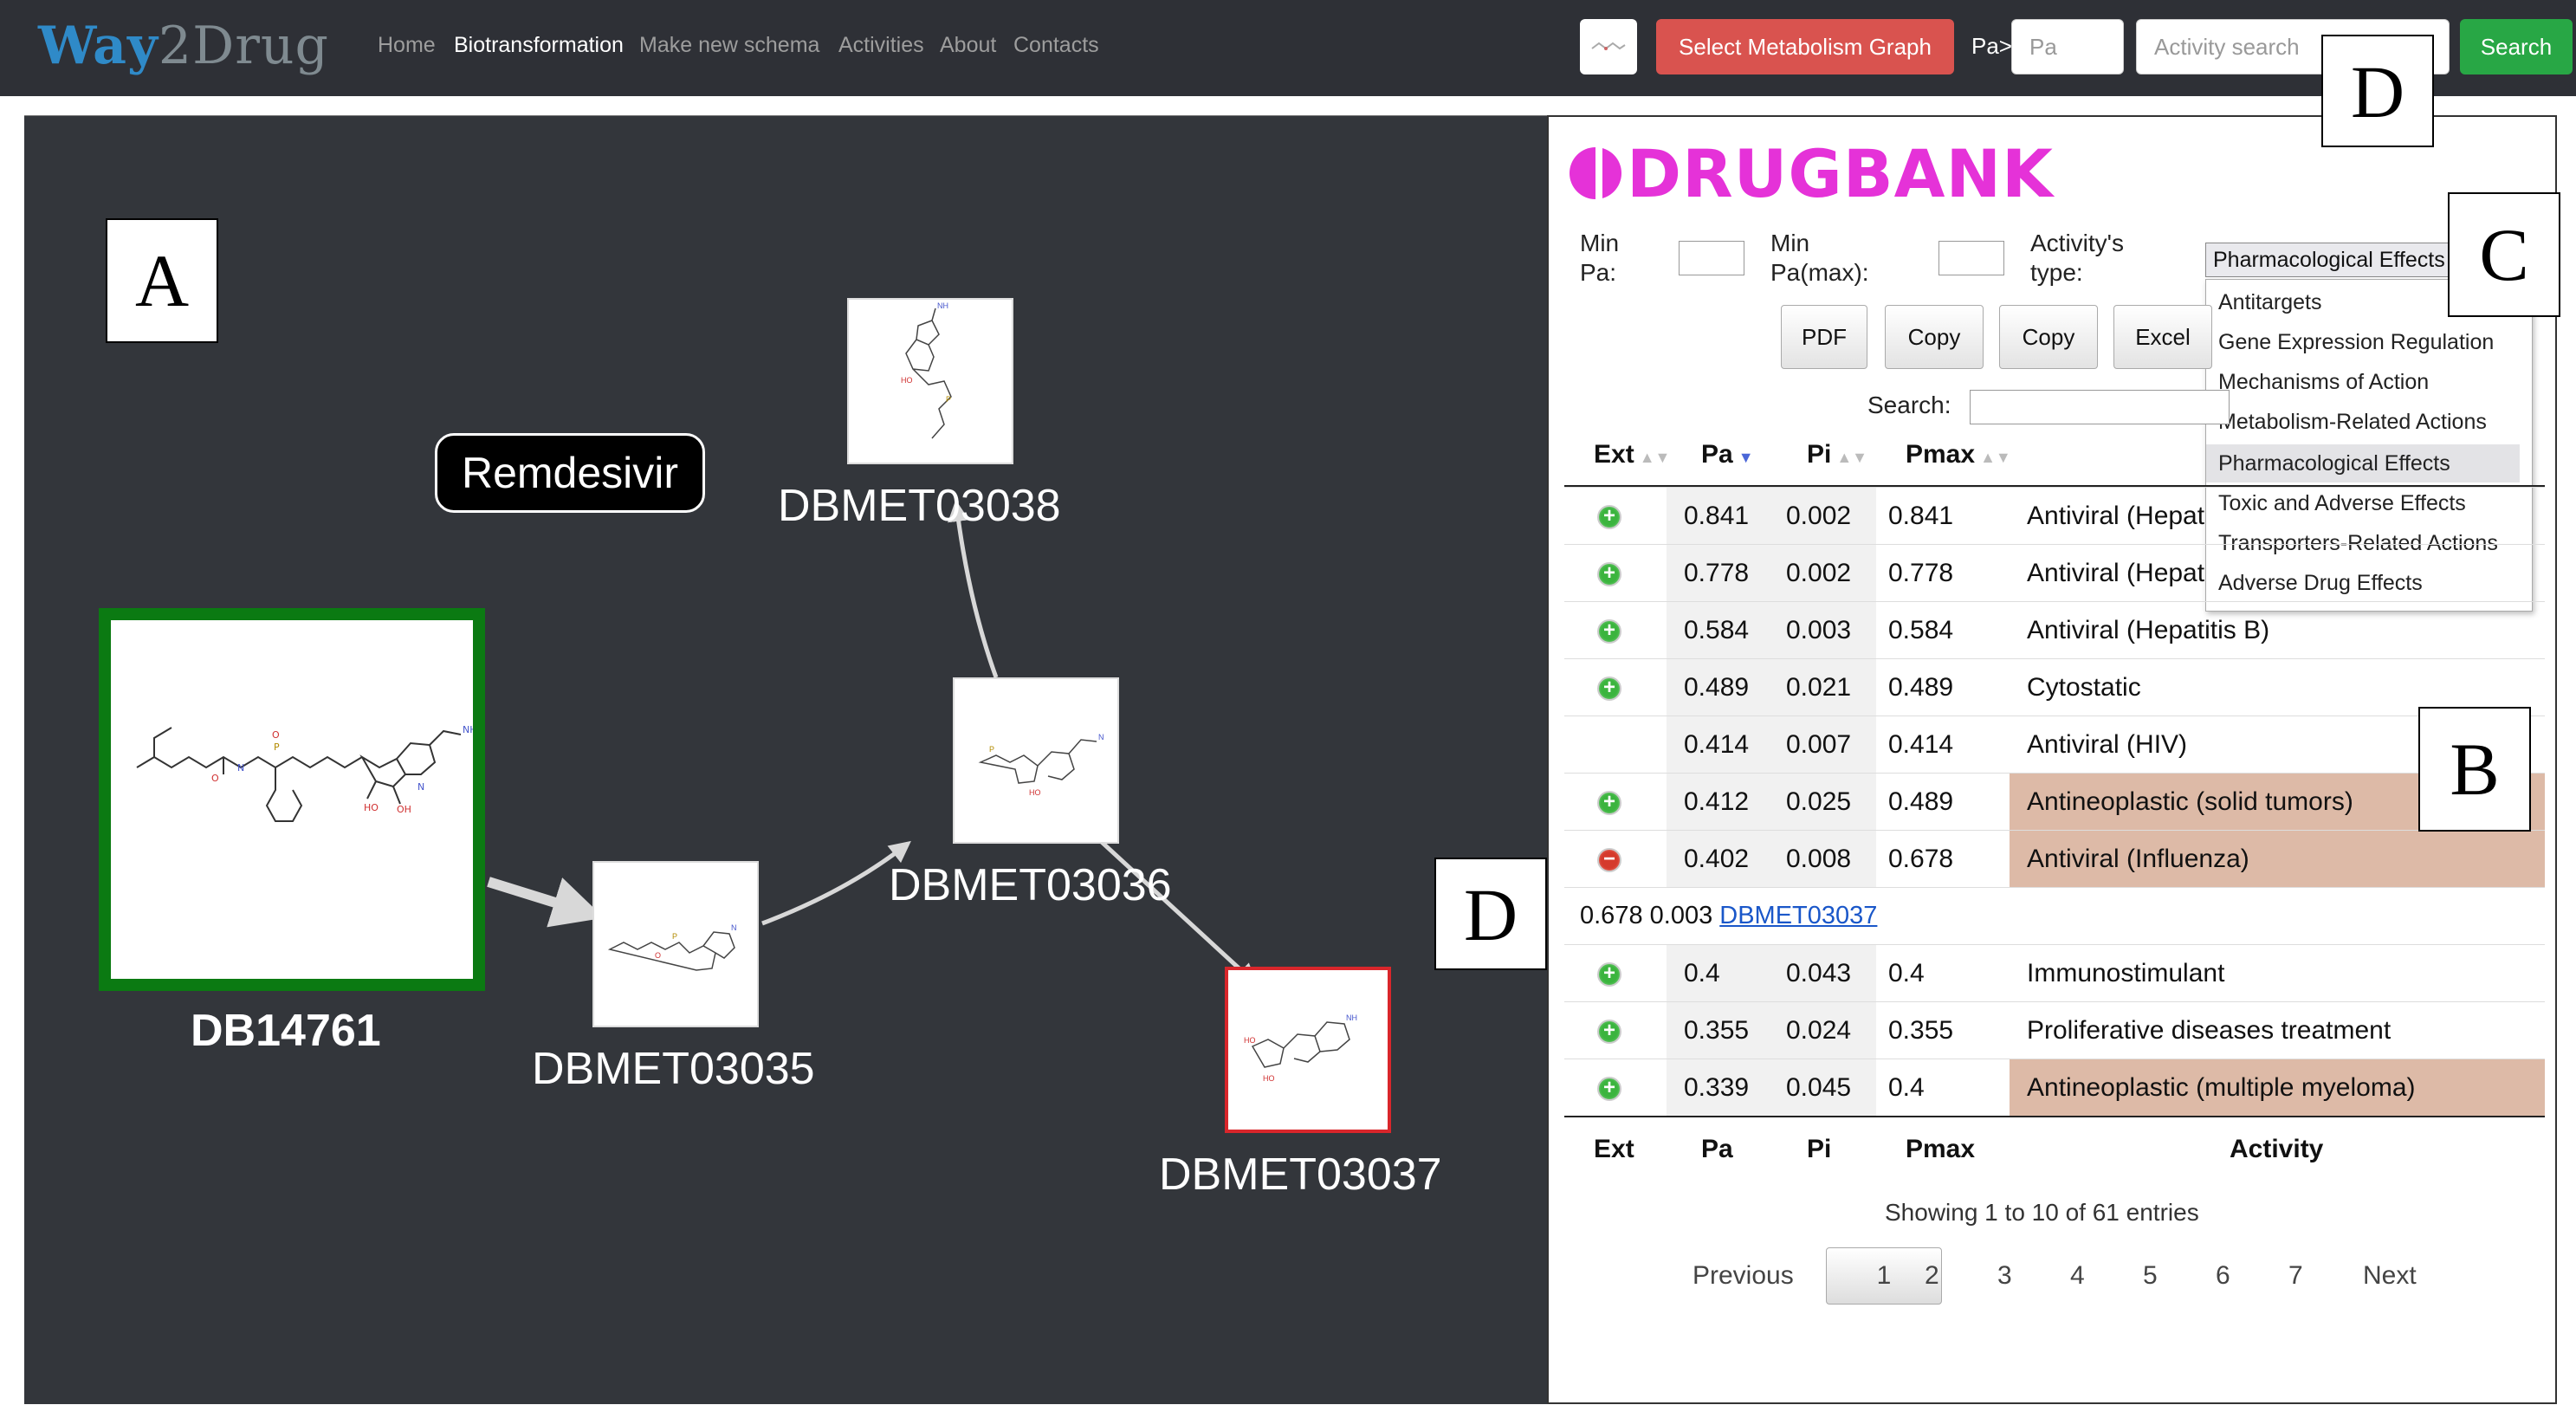 This screenshot has width=2576, height=1405. I want to click on activity-type-select: Pharmacological Effects, so click(2330, 260).